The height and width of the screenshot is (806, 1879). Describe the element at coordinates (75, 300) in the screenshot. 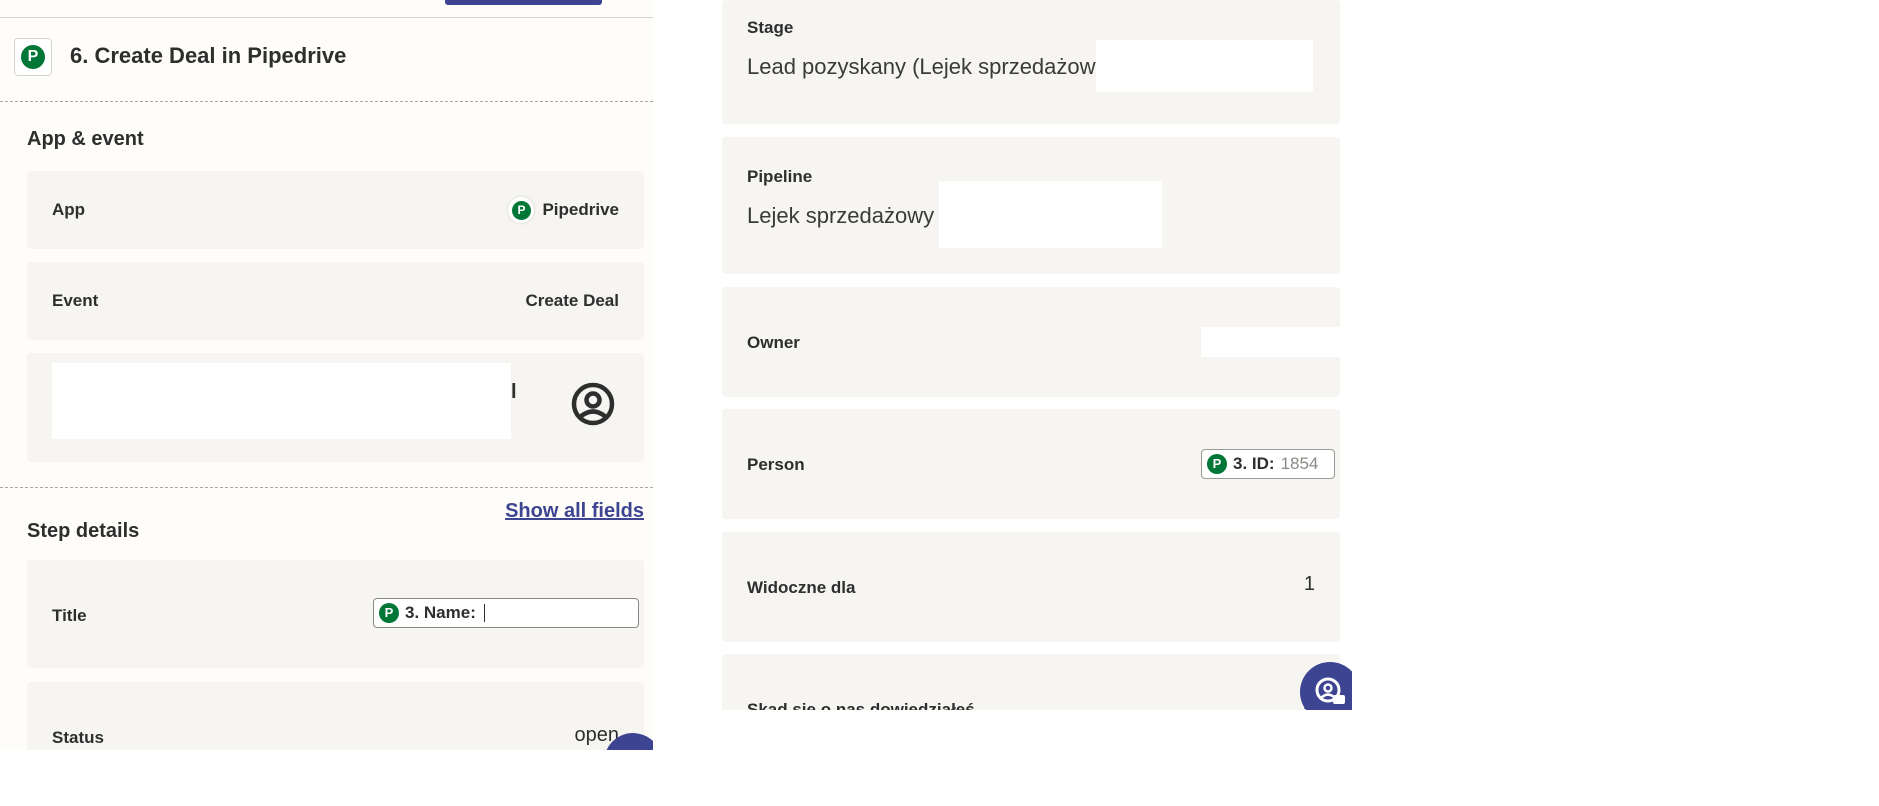

I see `event-label: Event` at that location.